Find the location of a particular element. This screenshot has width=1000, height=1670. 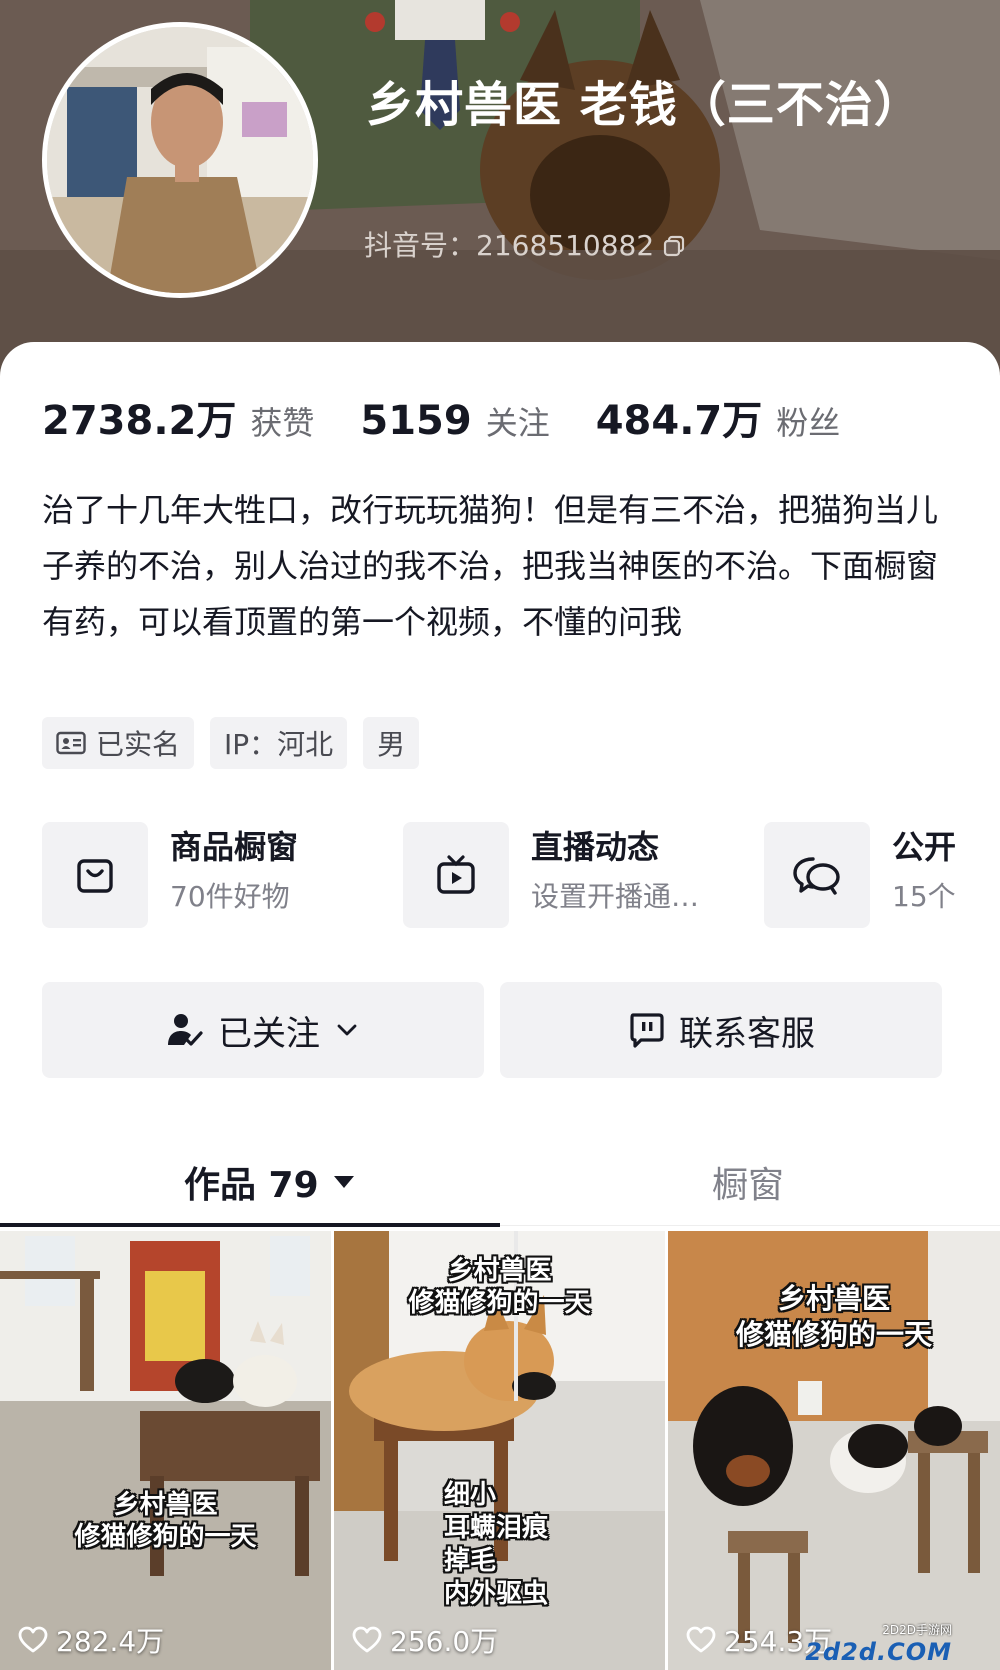

feature-title: 商品橱窗 is located at coordinates (234, 847).